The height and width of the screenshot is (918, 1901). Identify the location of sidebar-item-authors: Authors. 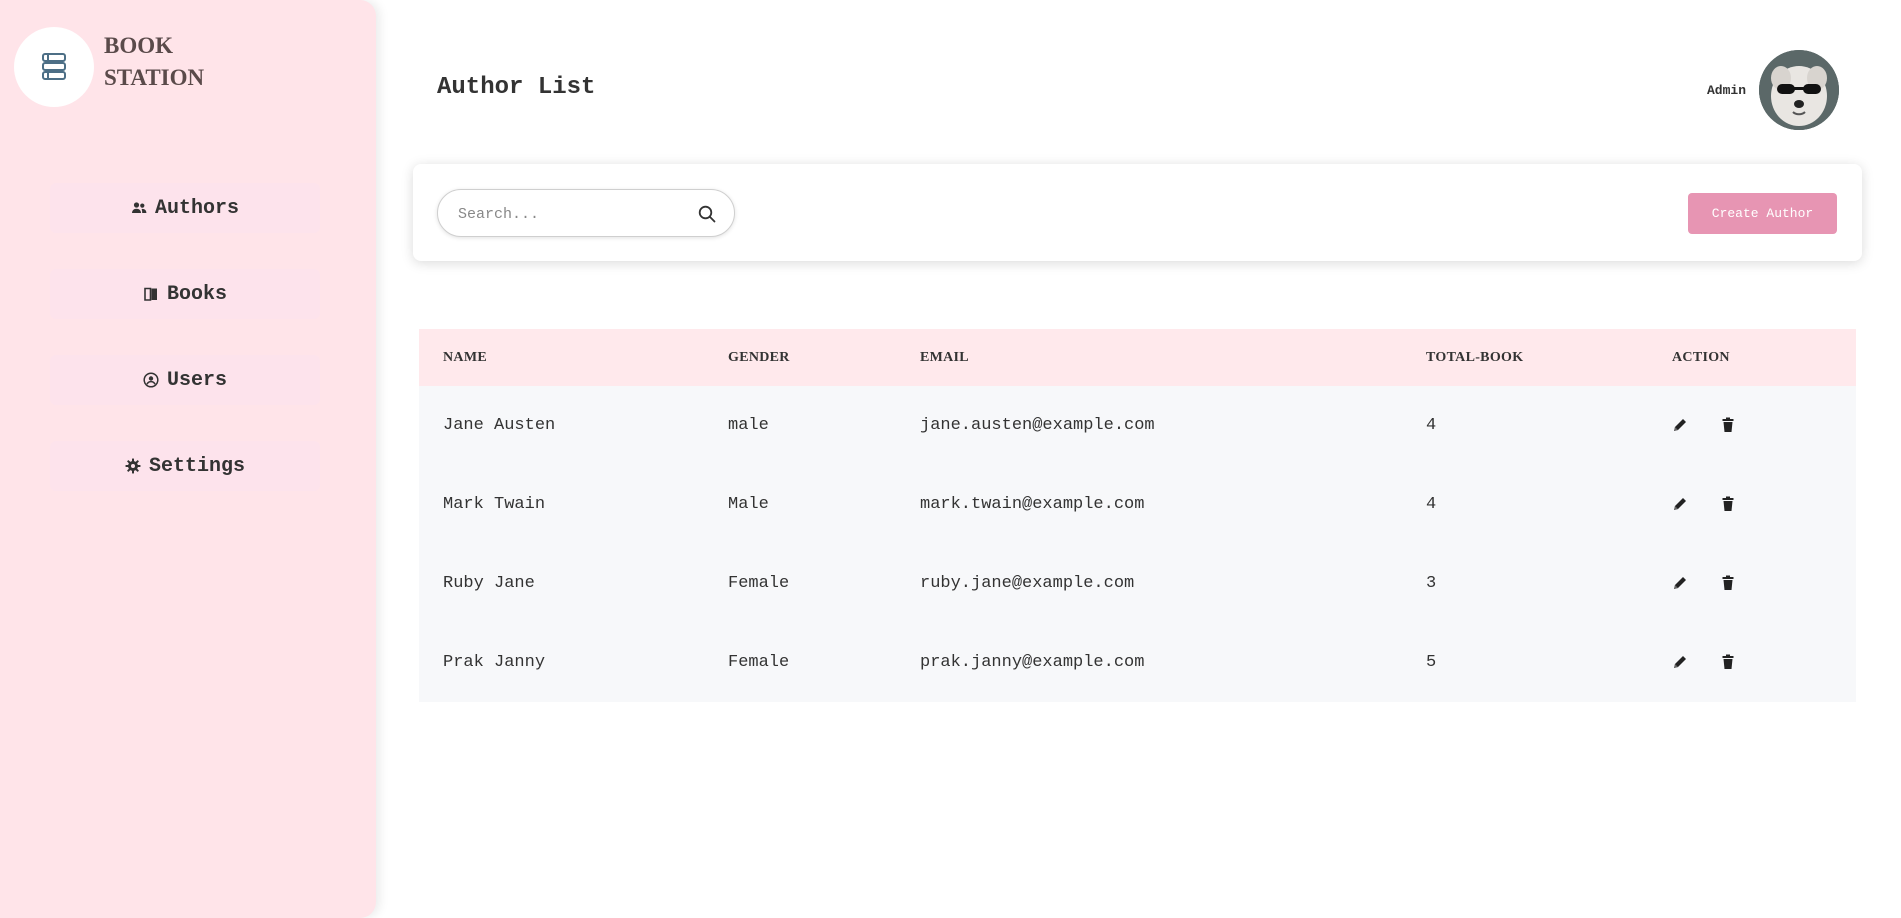
(185, 208).